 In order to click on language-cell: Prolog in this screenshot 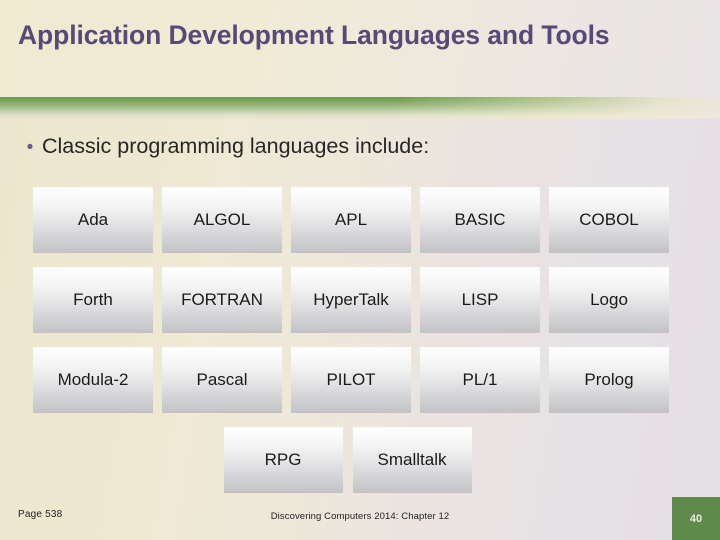, I will do `click(609, 380)`.